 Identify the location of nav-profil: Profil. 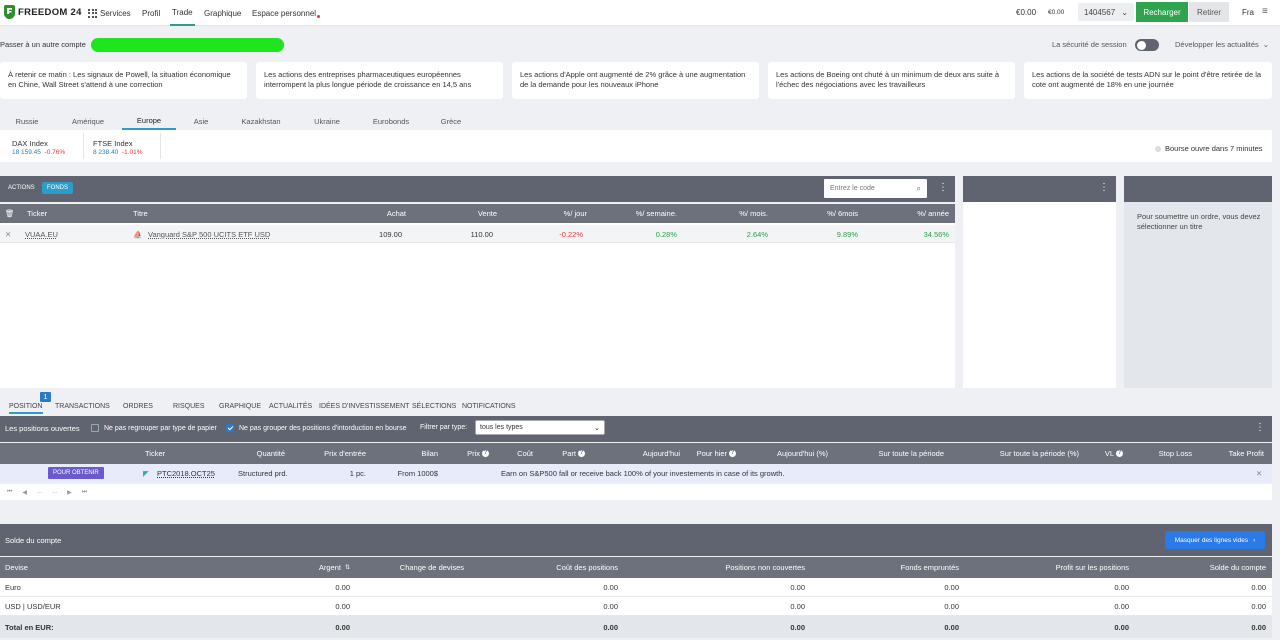
(151, 13).